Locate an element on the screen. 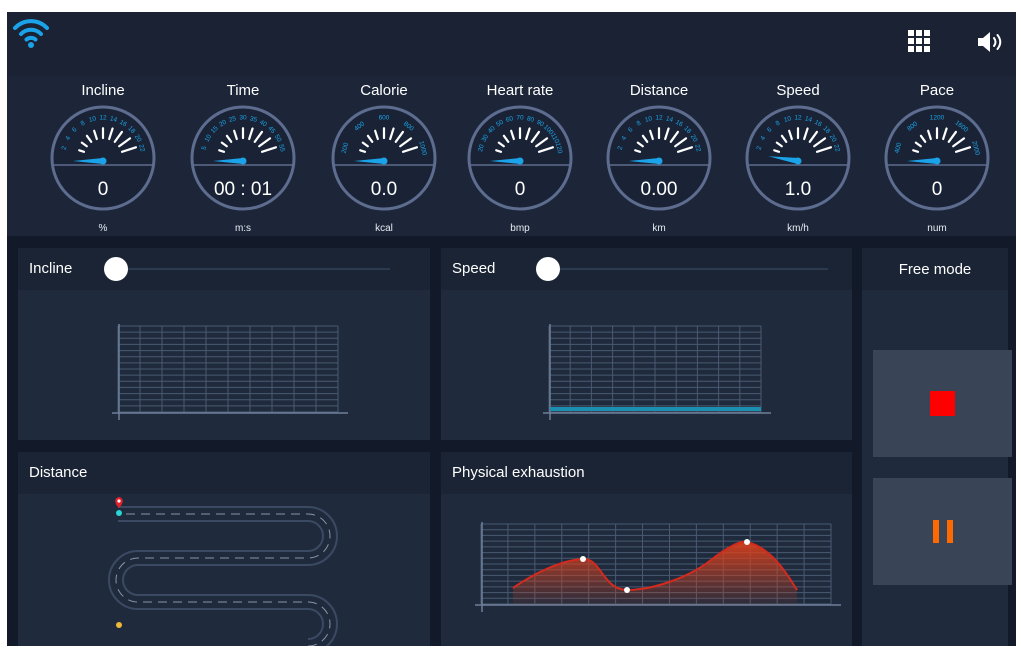 This screenshot has width=1021, height=648. distance-panel: Distance is located at coordinates (224, 549).